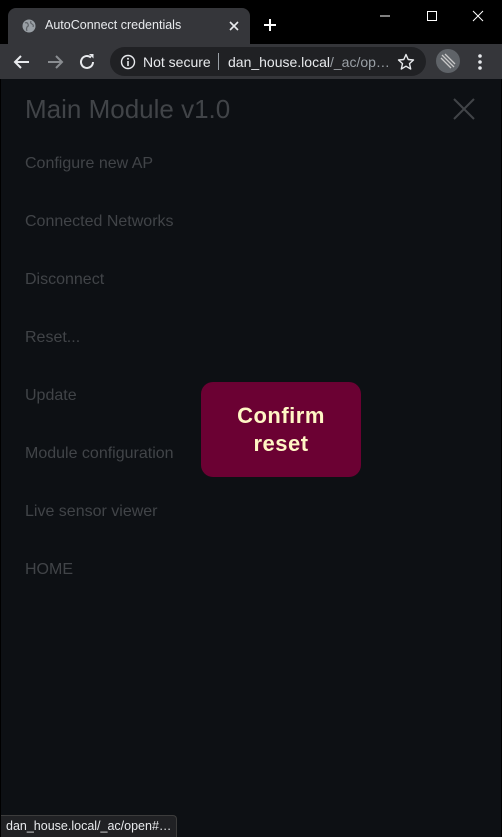 The width and height of the screenshot is (502, 837). Describe the element at coordinates (177, 62) in the screenshot. I see `security-label: Not secure` at that location.